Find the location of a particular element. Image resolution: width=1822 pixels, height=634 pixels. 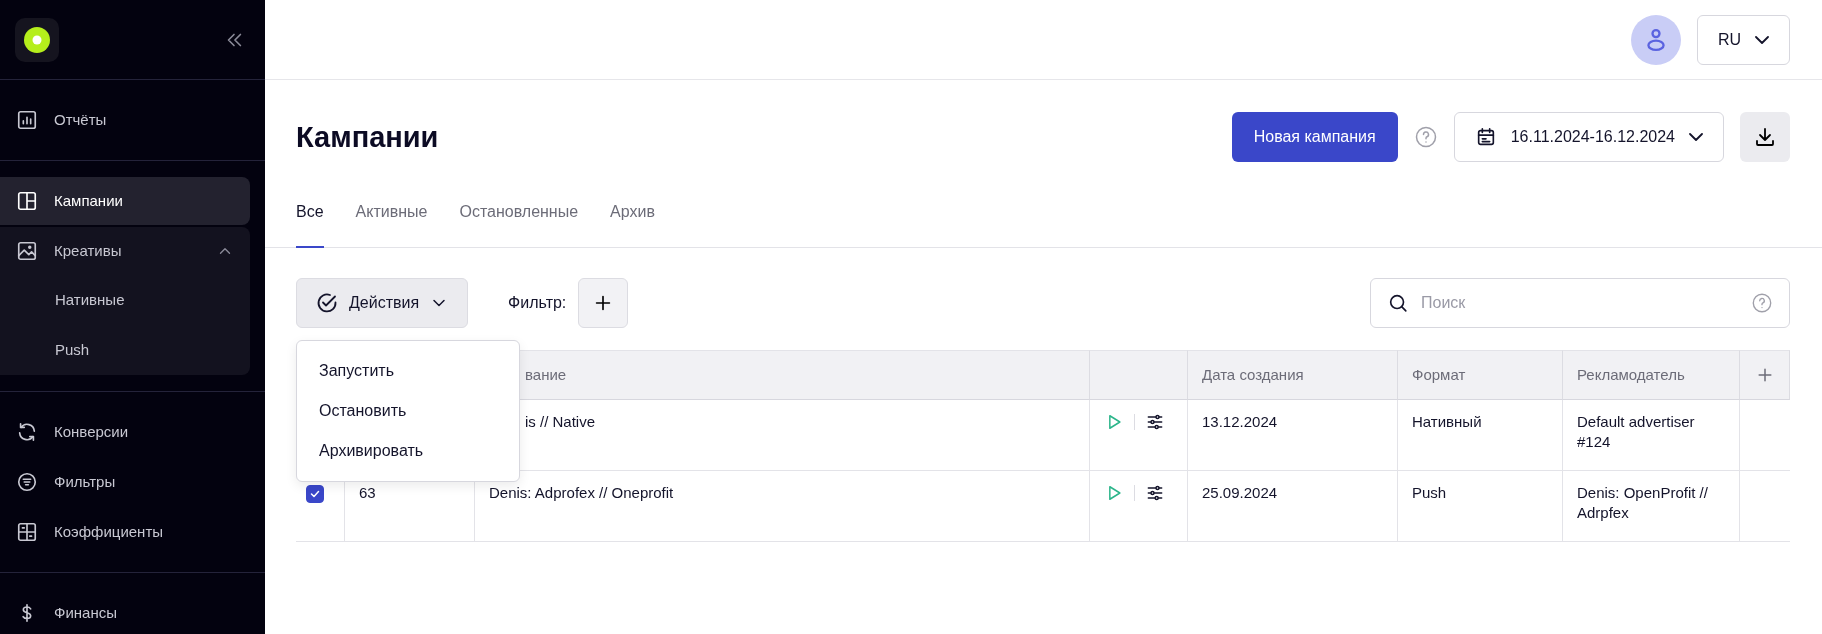

check-icon is located at coordinates (315, 494).